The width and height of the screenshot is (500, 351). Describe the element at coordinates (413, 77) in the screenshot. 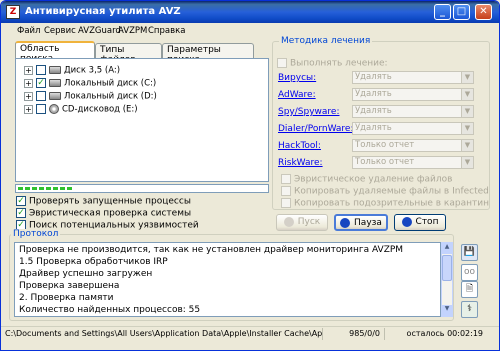

I see `select-viruses: Удалять ▼` at that location.